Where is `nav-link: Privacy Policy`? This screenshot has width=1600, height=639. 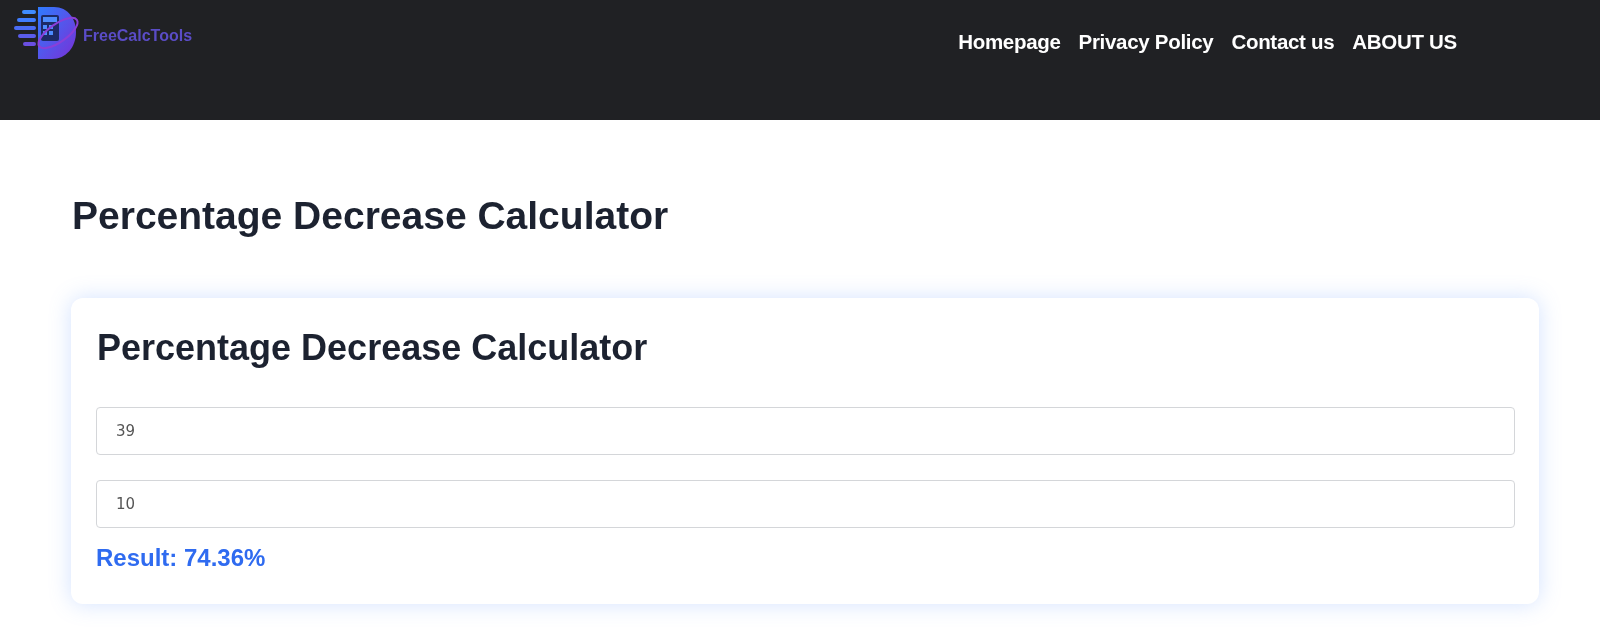 nav-link: Privacy Policy is located at coordinates (1146, 42).